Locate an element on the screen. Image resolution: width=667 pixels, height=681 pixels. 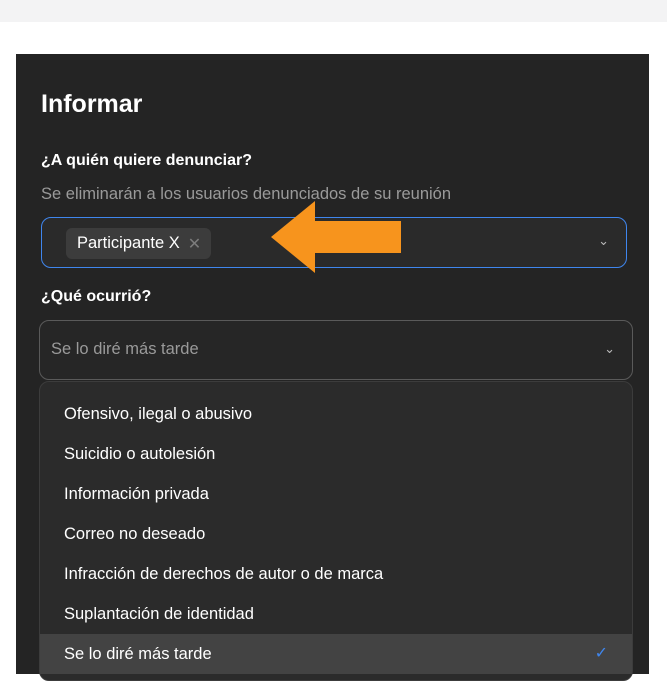
incident-select: Se lo diré más tarde ⌄ is located at coordinates (336, 350).